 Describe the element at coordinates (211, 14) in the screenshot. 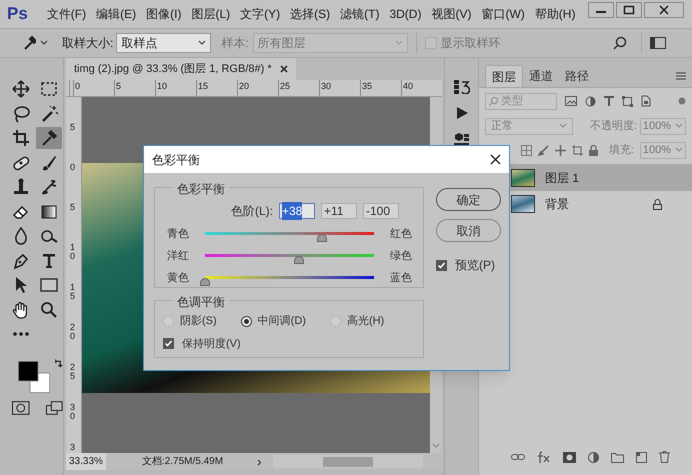

I see `menu-item: 图层(L)` at that location.